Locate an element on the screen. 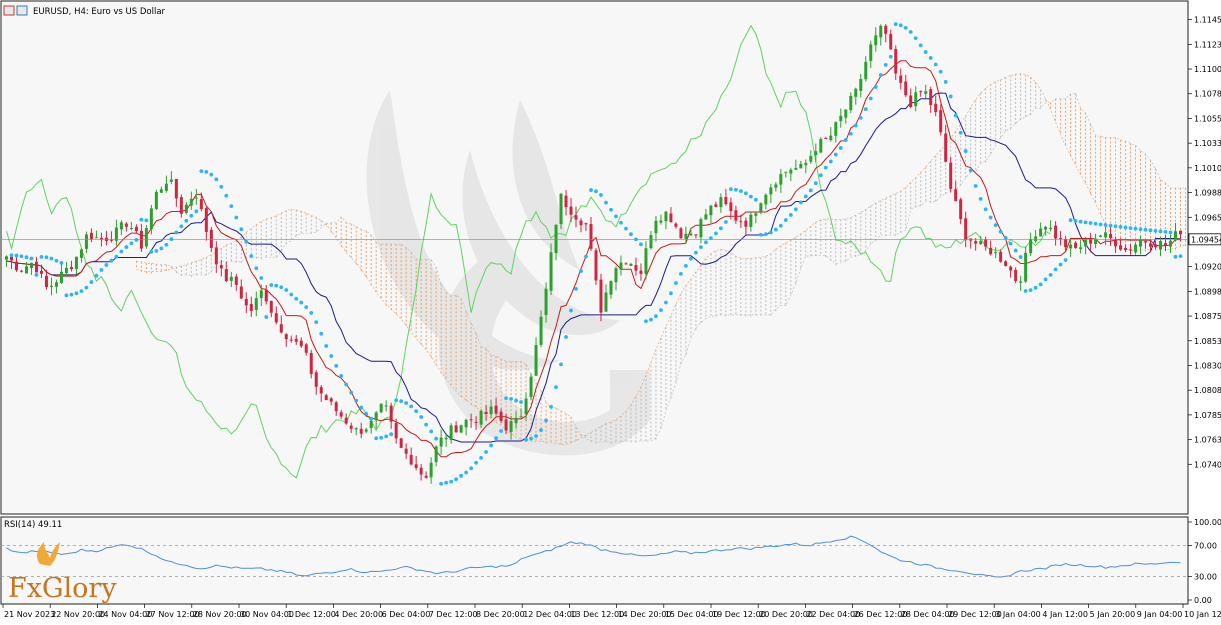  time-tick-label: 6 Dec 04:00 is located at coordinates (406, 614).